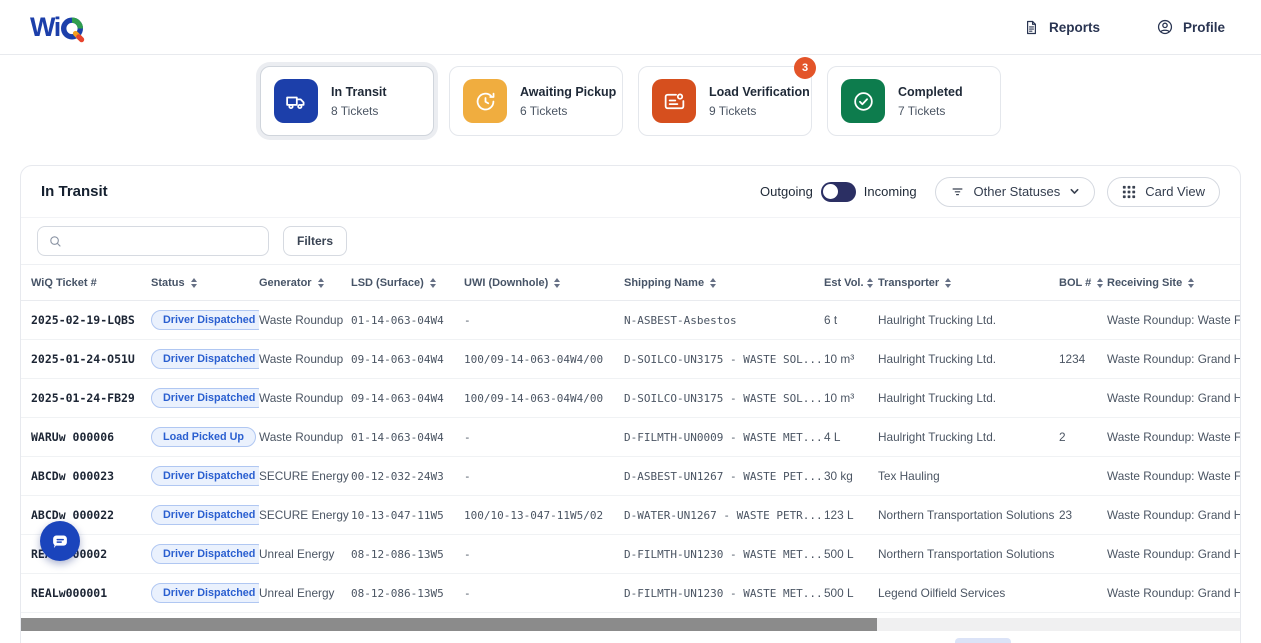 The image size is (1261, 643). I want to click on column-header: Generator, so click(305, 283).